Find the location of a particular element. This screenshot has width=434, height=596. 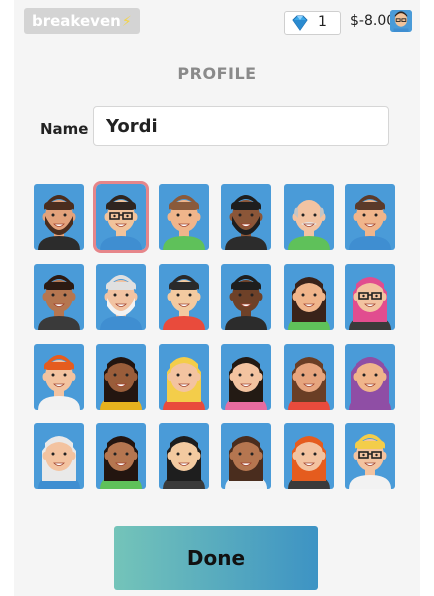

name-label: Name is located at coordinates (64, 129).